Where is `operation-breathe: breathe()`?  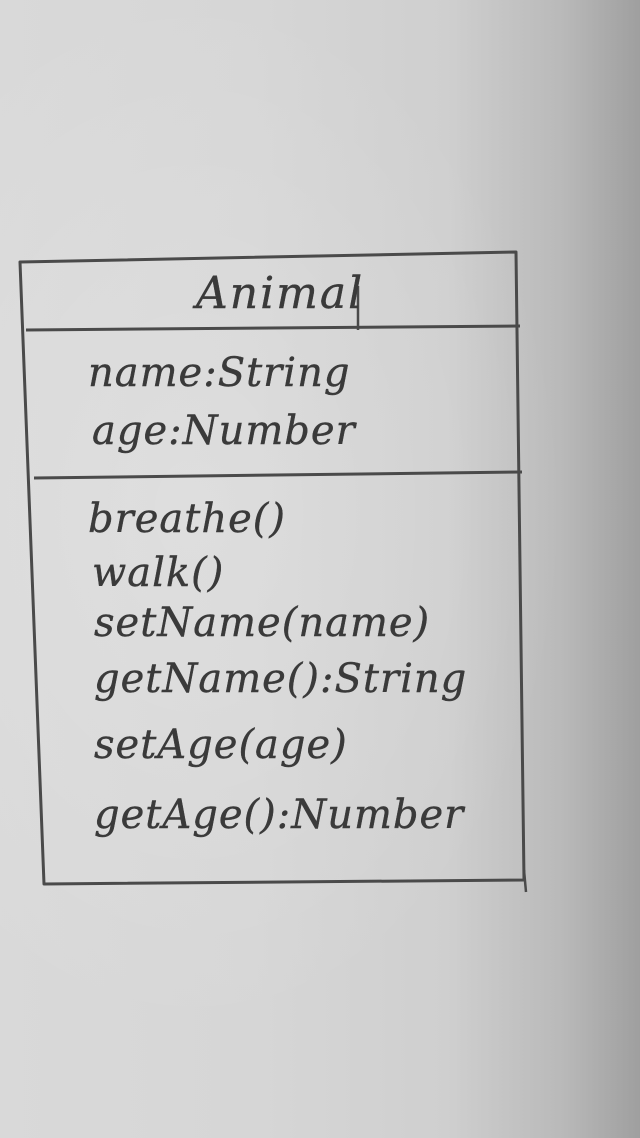
operation-breathe: breathe() is located at coordinates (187, 519).